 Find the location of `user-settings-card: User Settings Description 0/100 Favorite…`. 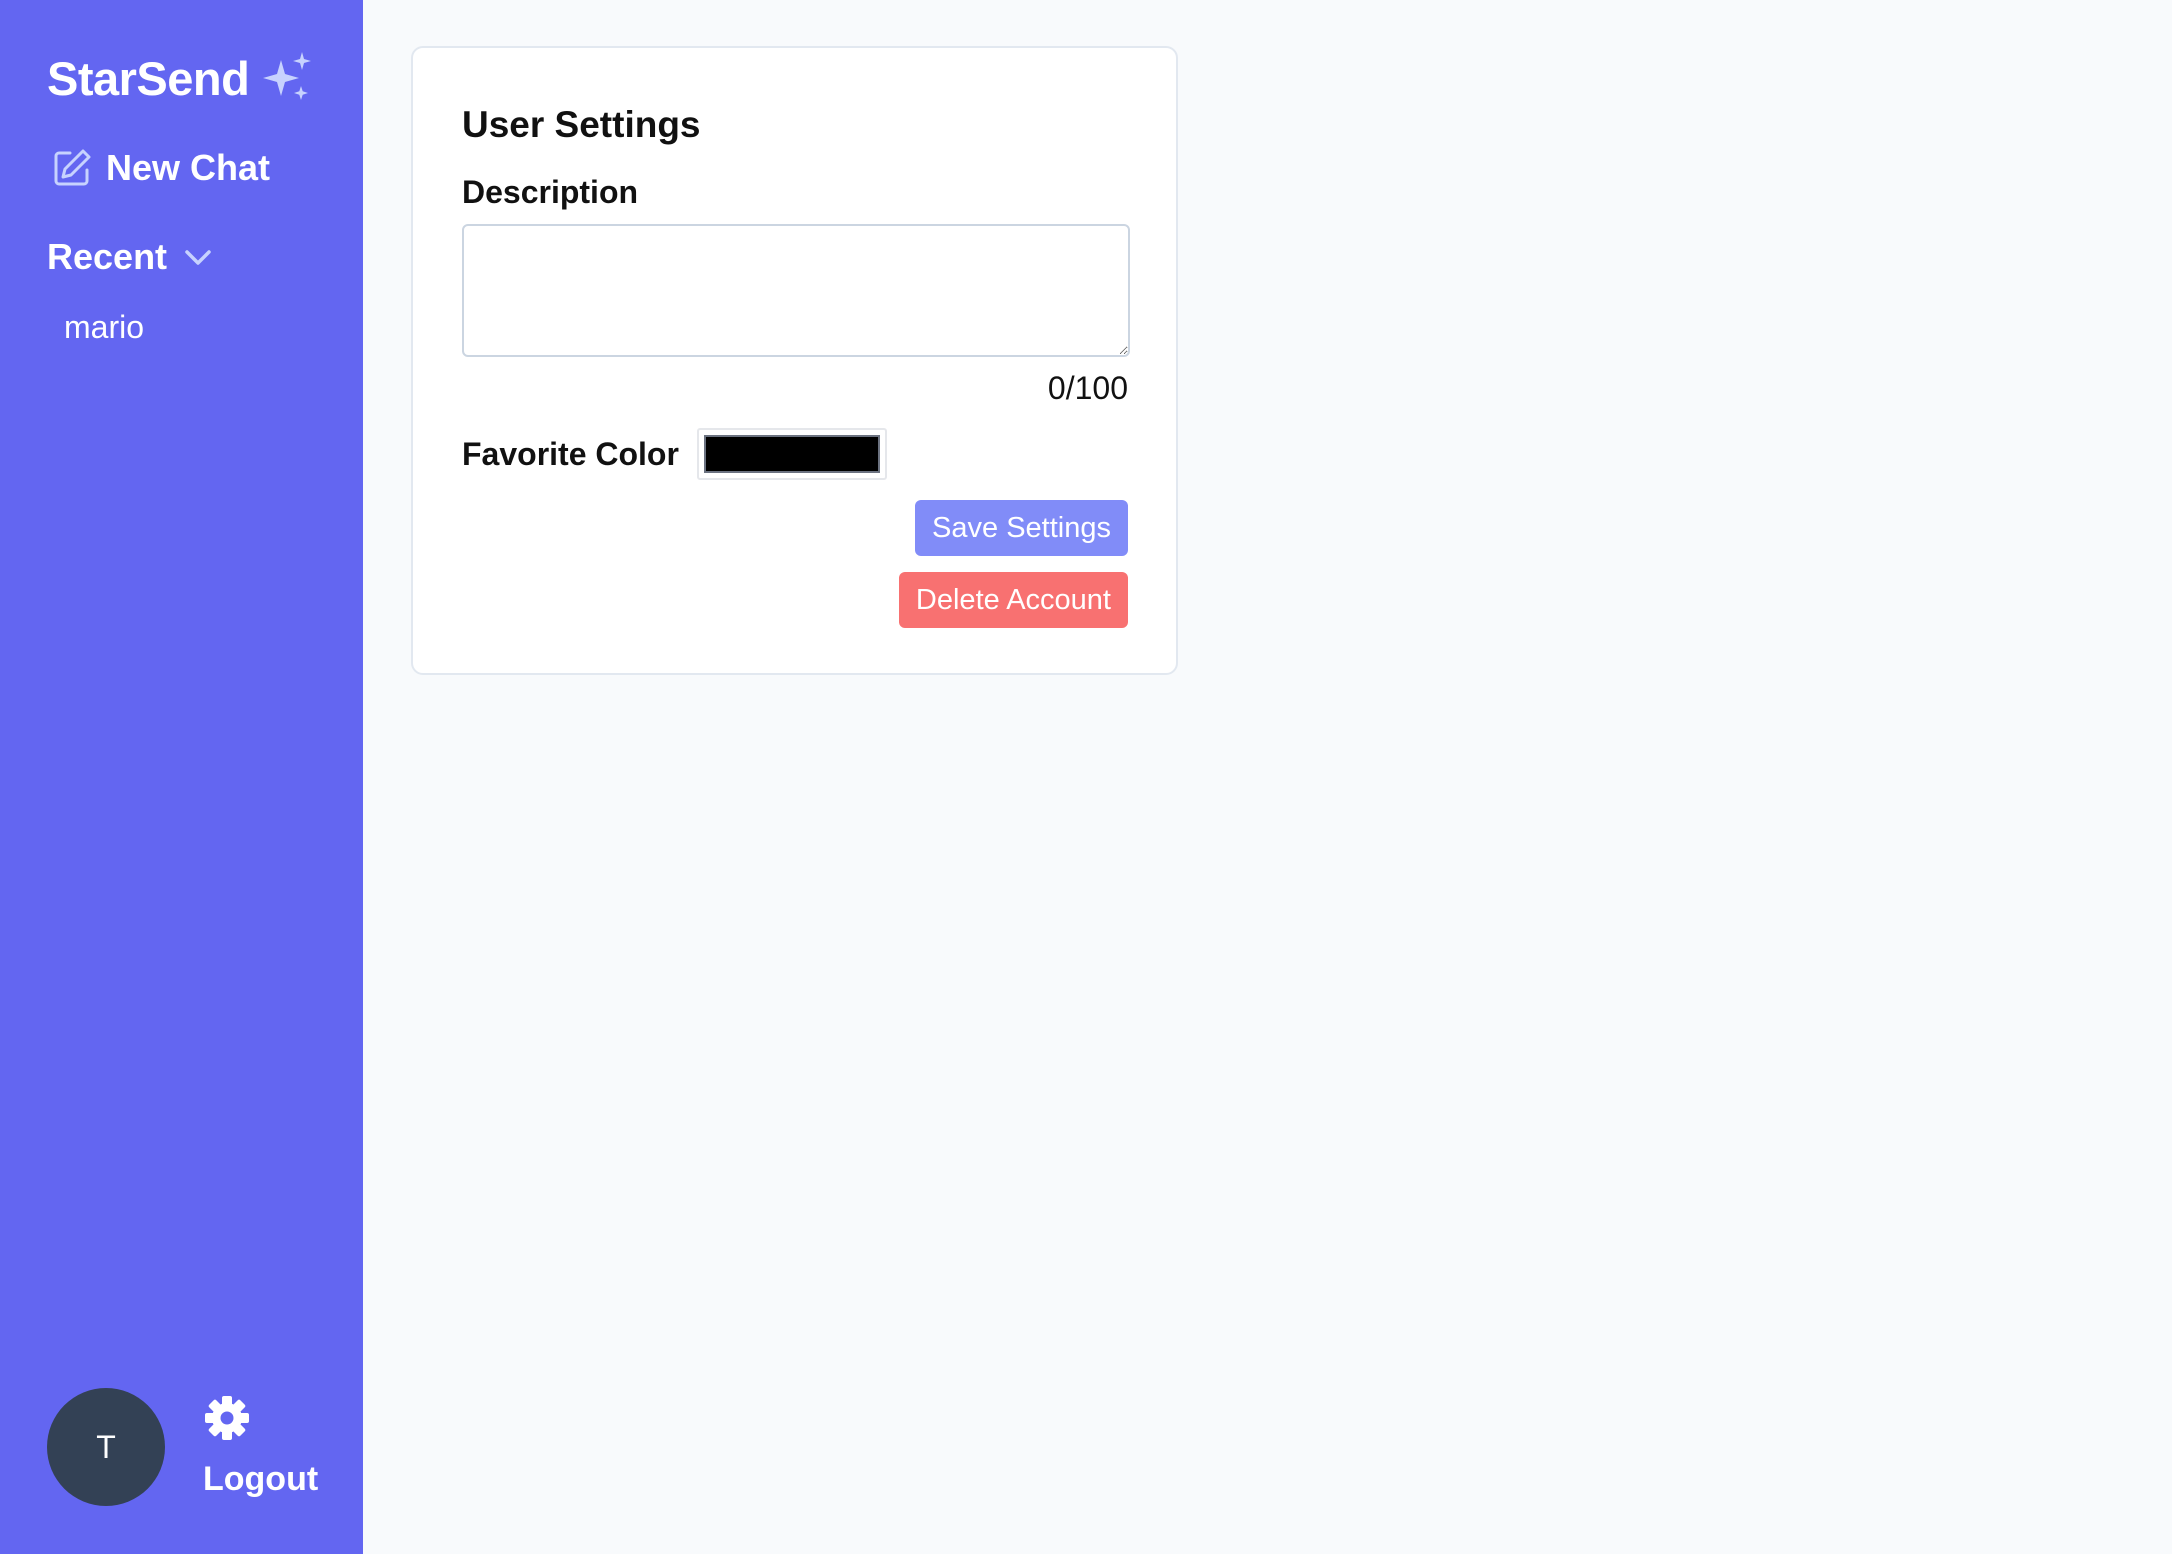

user-settings-card: User Settings Description 0/100 Favorite… is located at coordinates (794, 360).